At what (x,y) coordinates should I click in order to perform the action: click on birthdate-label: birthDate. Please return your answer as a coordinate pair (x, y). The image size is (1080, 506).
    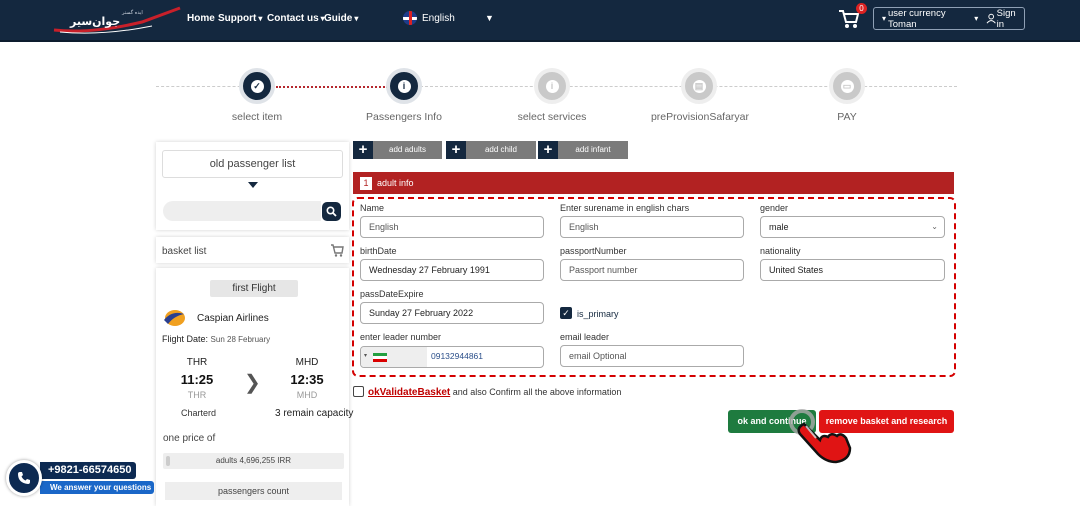
    Looking at the image, I should click on (378, 251).